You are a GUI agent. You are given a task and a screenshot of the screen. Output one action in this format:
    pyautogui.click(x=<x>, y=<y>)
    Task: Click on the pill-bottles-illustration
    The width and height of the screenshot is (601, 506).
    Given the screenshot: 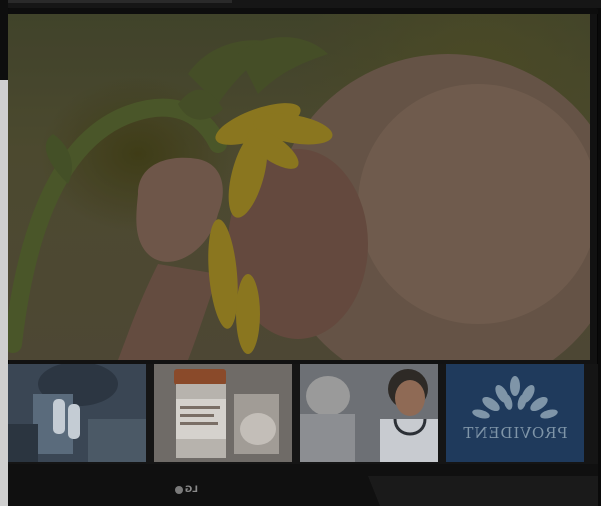 What is the action you would take?
    pyautogui.click(x=223, y=413)
    